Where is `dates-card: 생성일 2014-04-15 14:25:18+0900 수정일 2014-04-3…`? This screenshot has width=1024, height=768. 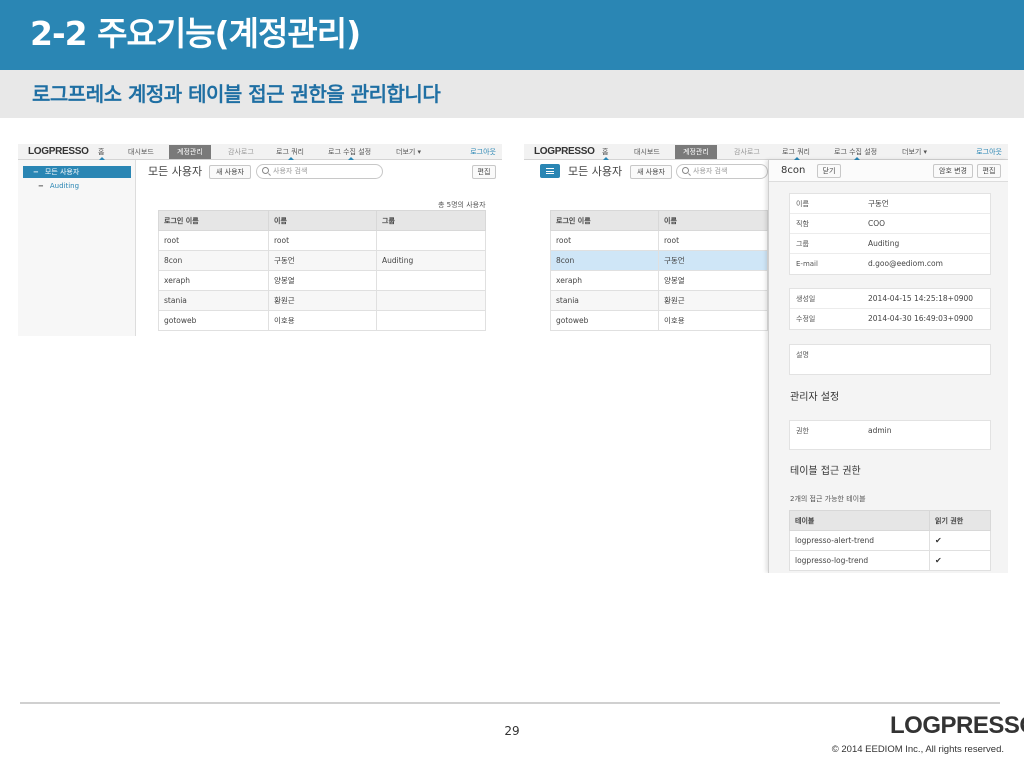 dates-card: 생성일 2014-04-15 14:25:18+0900 수정일 2014-04-3… is located at coordinates (890, 309).